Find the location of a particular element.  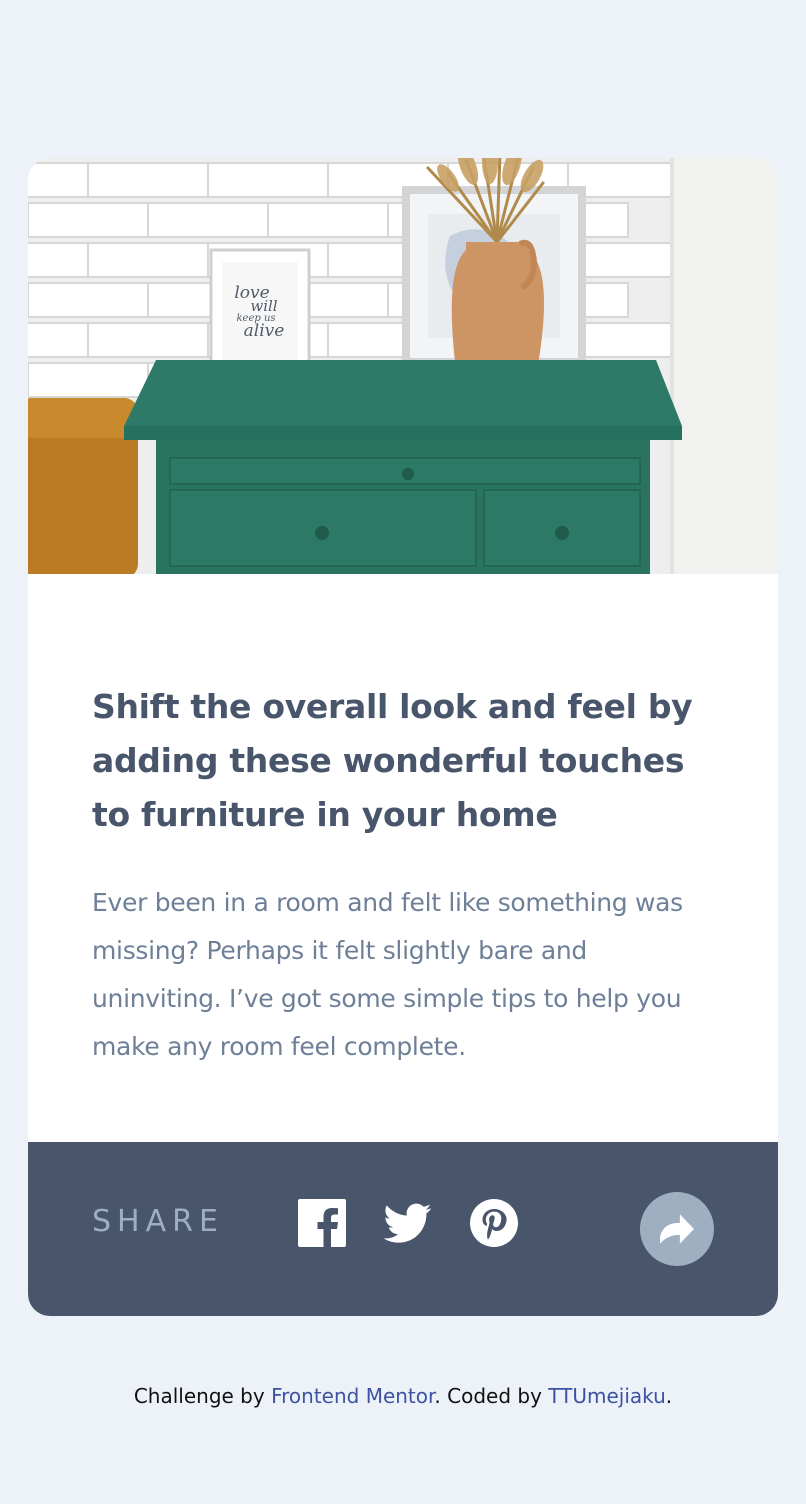

author-link: TTUmejiaku is located at coordinates (607, 1396).